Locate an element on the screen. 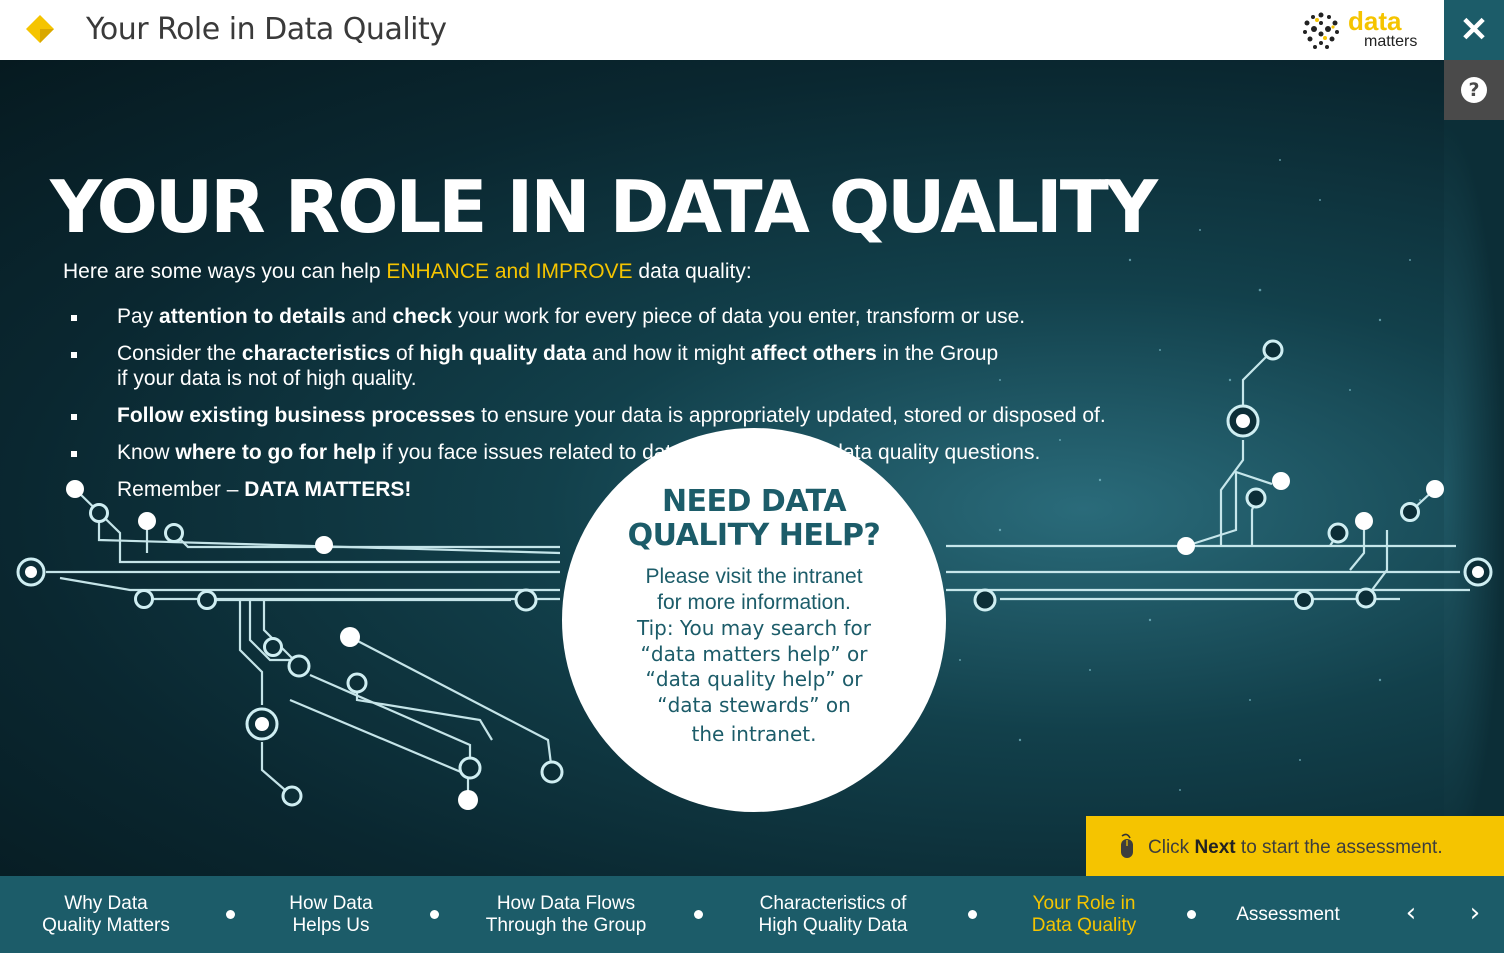 This screenshot has width=1504, height=953. bullet-text: Know is located at coordinates (146, 452).